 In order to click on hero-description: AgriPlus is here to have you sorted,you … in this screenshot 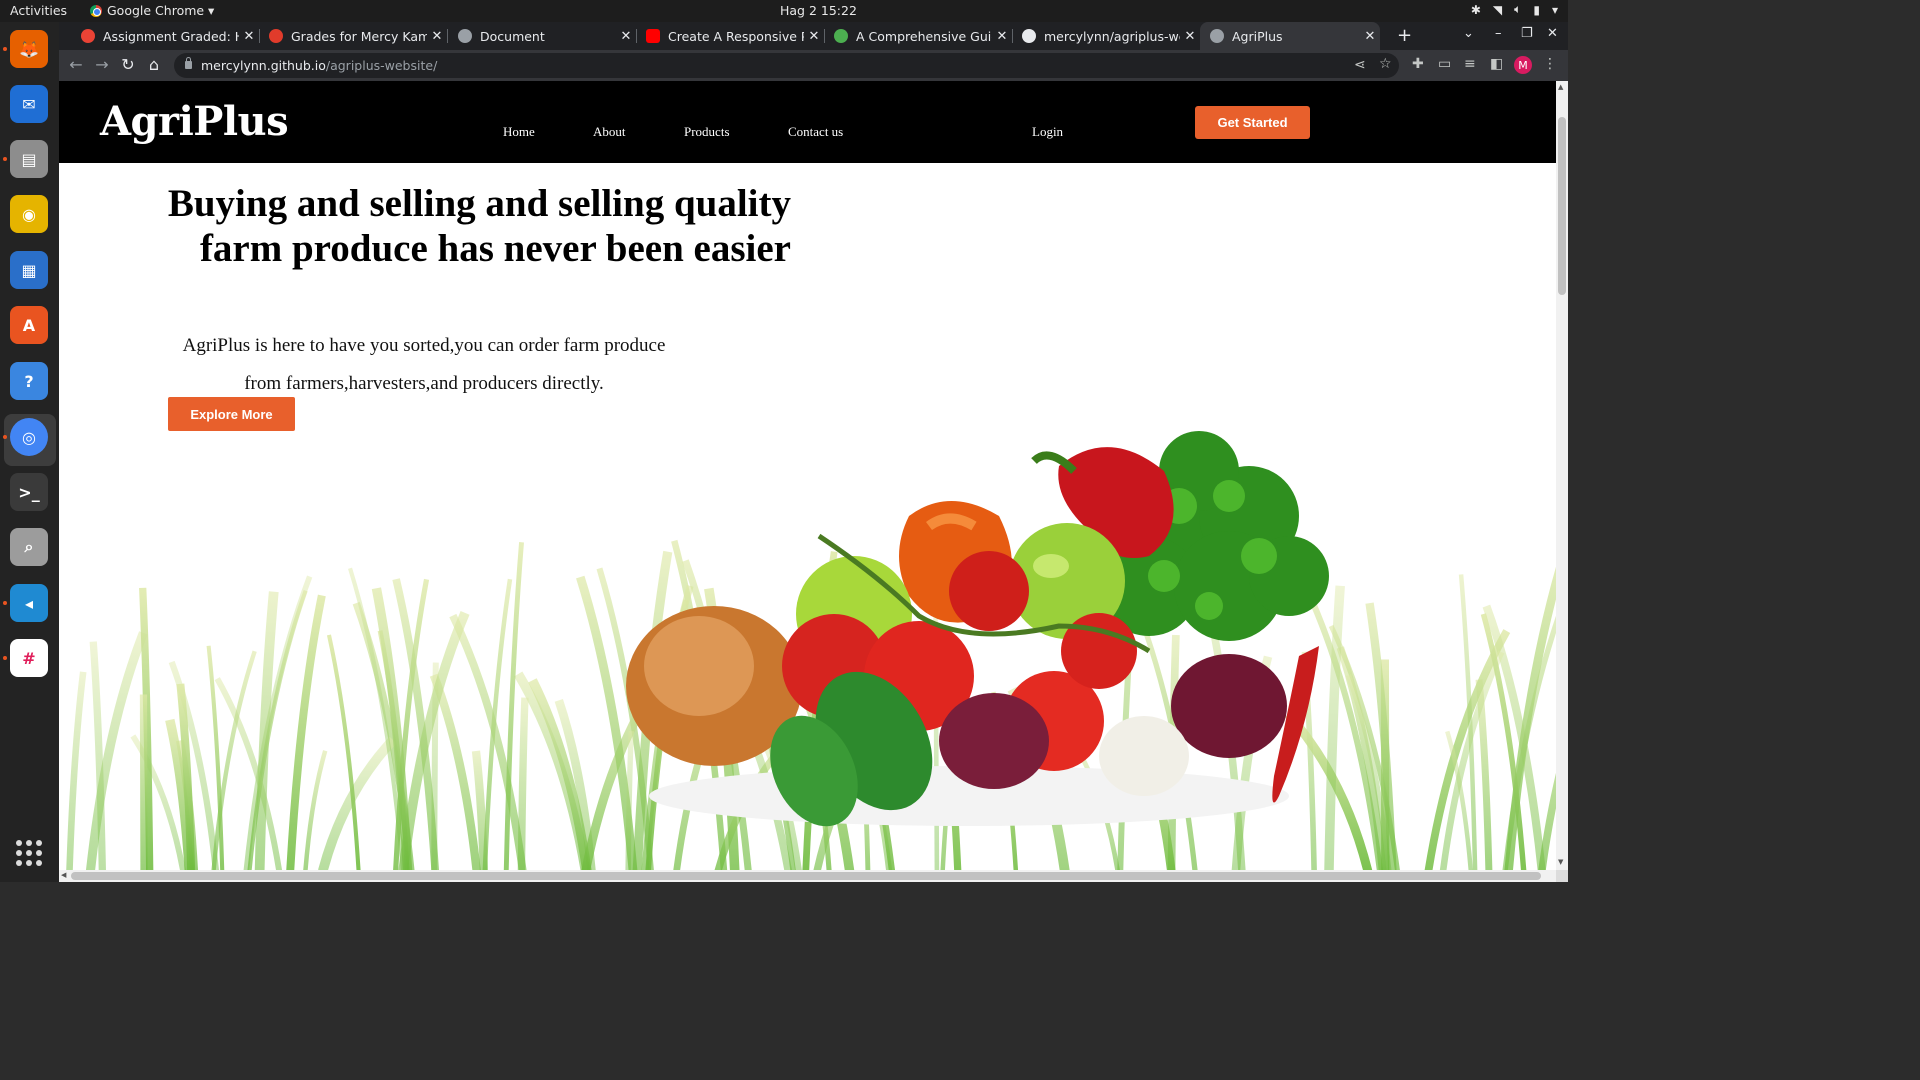, I will do `click(424, 364)`.